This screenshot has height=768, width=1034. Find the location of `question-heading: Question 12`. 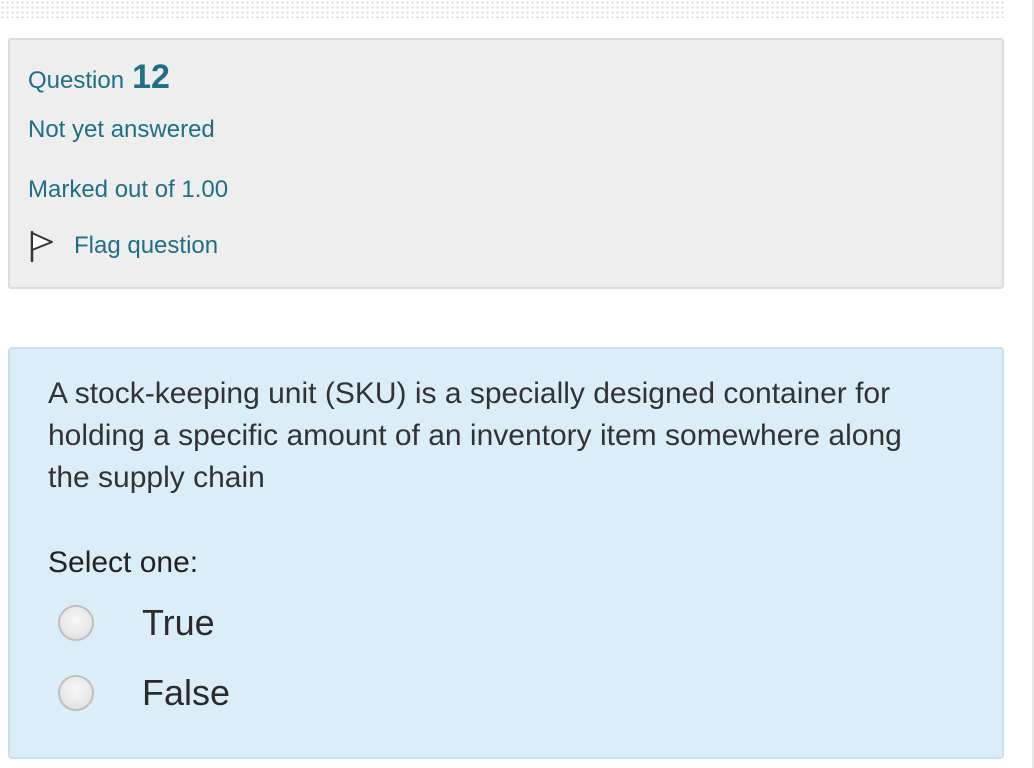

question-heading: Question 12 is located at coordinates (99, 77).